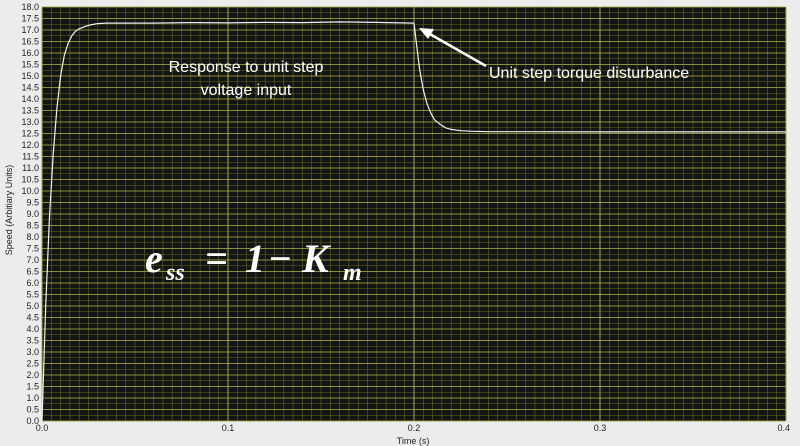  I want to click on y-tick-label: 1.5, so click(32, 387).